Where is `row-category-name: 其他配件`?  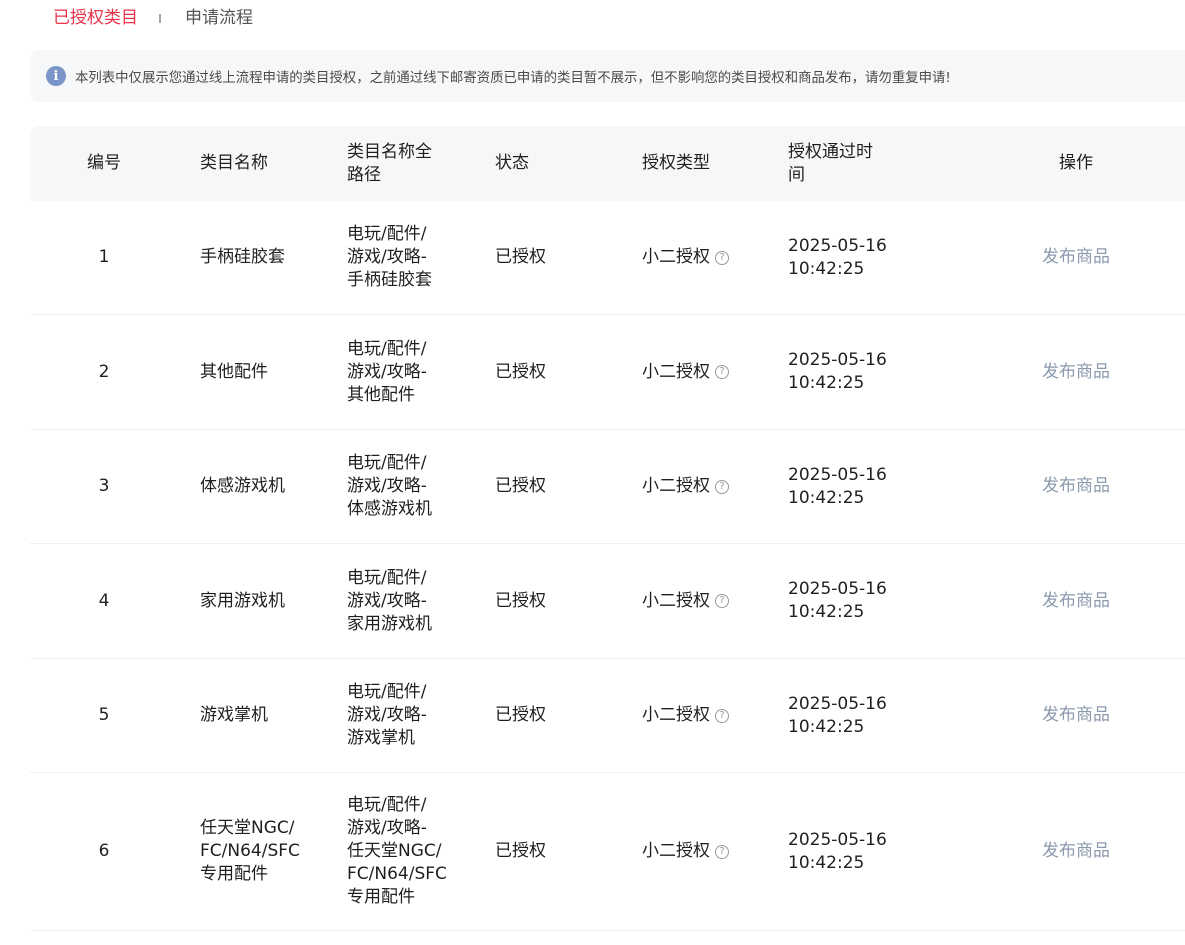
row-category-name: 其他配件 is located at coordinates (265, 372).